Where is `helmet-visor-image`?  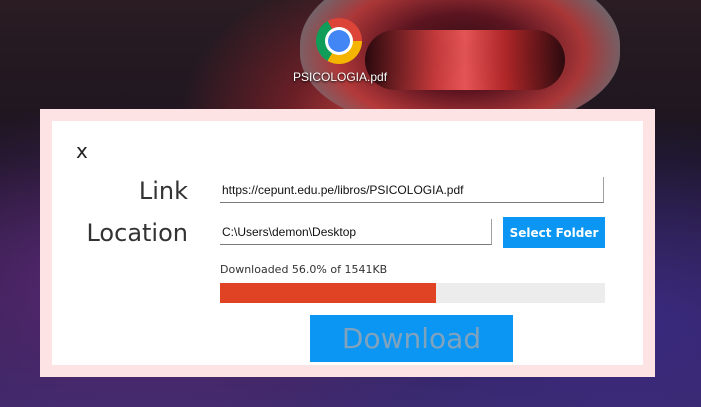 helmet-visor-image is located at coordinates (465, 60).